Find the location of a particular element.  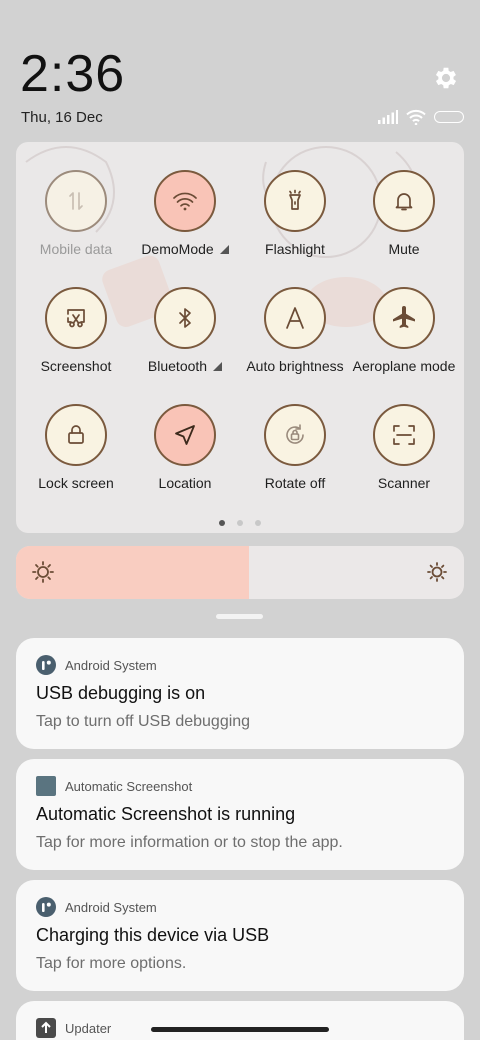

flashlight-icon is located at coordinates (295, 201).